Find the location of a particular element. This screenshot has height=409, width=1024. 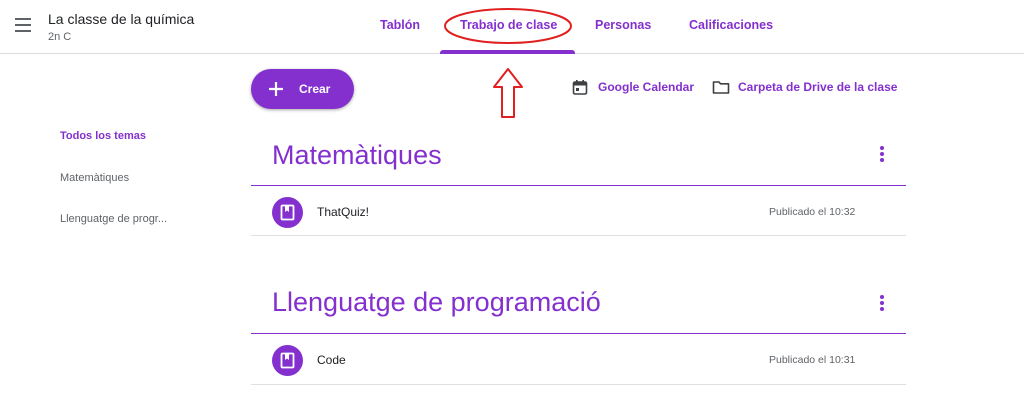

class-section: 2n C is located at coordinates (60, 37).